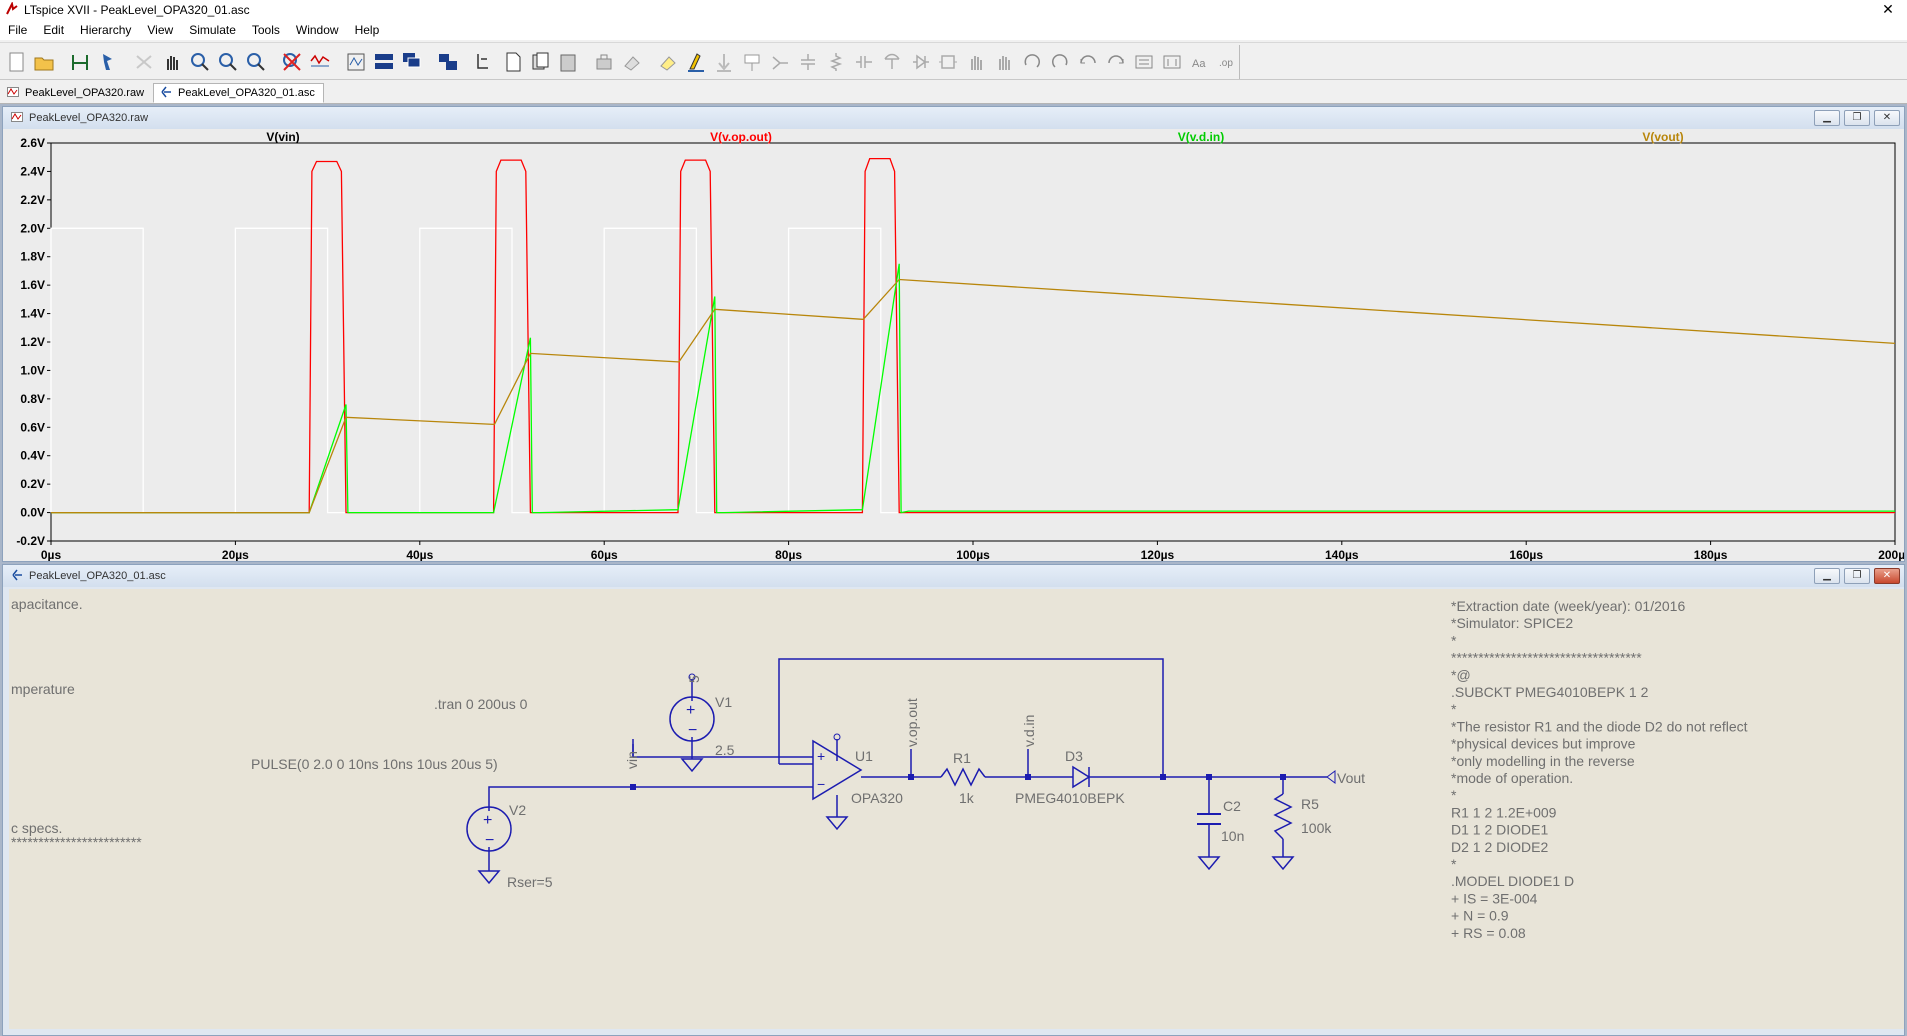 The image size is (1907, 1036). What do you see at coordinates (632, 62) in the screenshot?
I see `undo-icon` at bounding box center [632, 62].